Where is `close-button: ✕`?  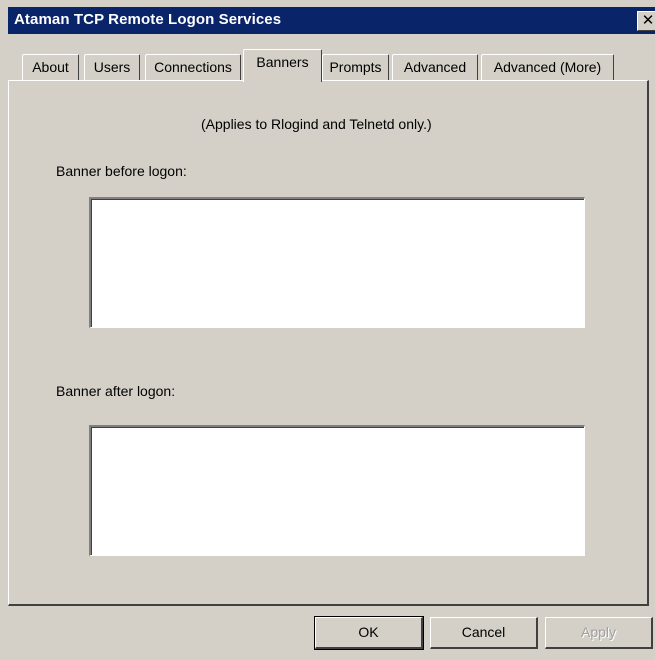 close-button: ✕ is located at coordinates (646, 21).